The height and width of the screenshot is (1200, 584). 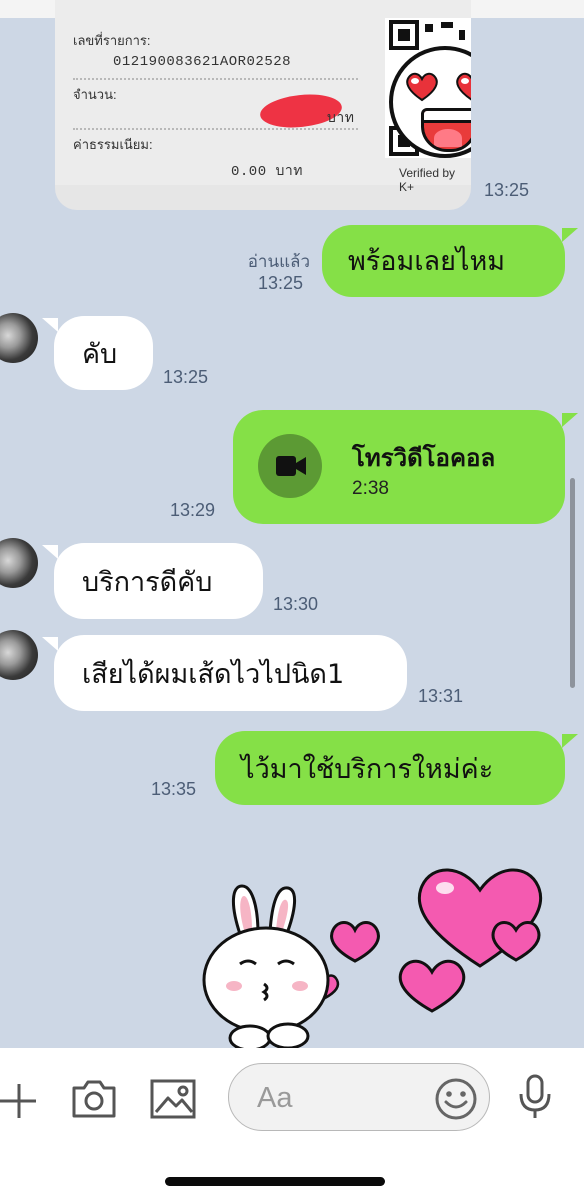 I want to click on plus-icon, so click(x=19, y=1101).